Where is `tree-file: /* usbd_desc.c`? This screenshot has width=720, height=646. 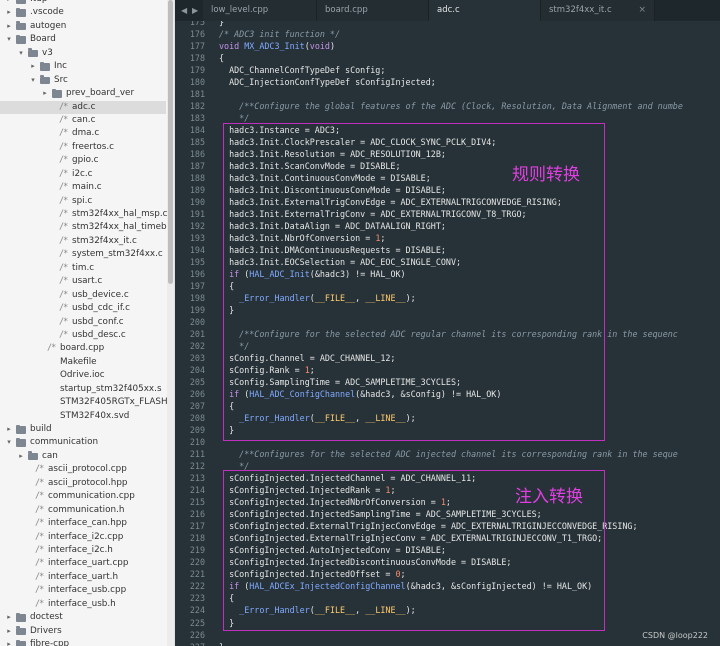 tree-file: /* usbd_desc.c is located at coordinates (83, 335).